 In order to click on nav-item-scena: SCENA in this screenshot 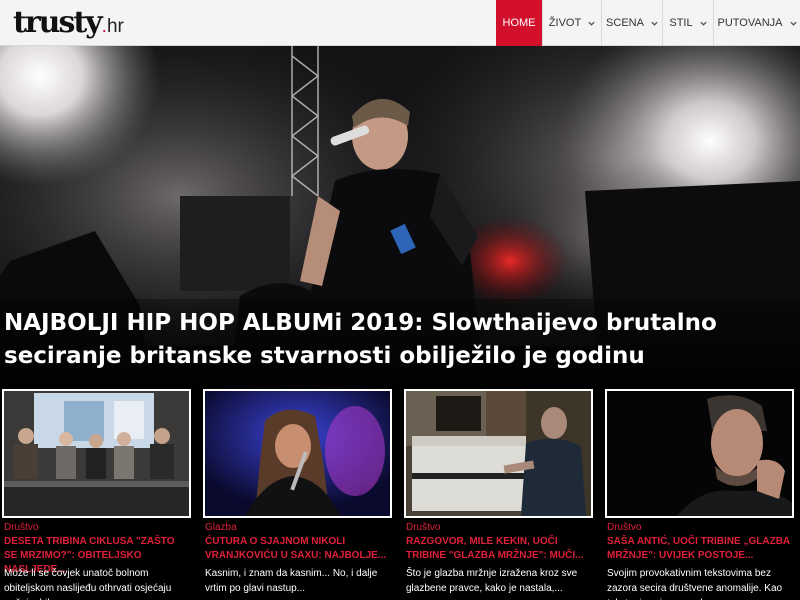, I will do `click(631, 23)`.